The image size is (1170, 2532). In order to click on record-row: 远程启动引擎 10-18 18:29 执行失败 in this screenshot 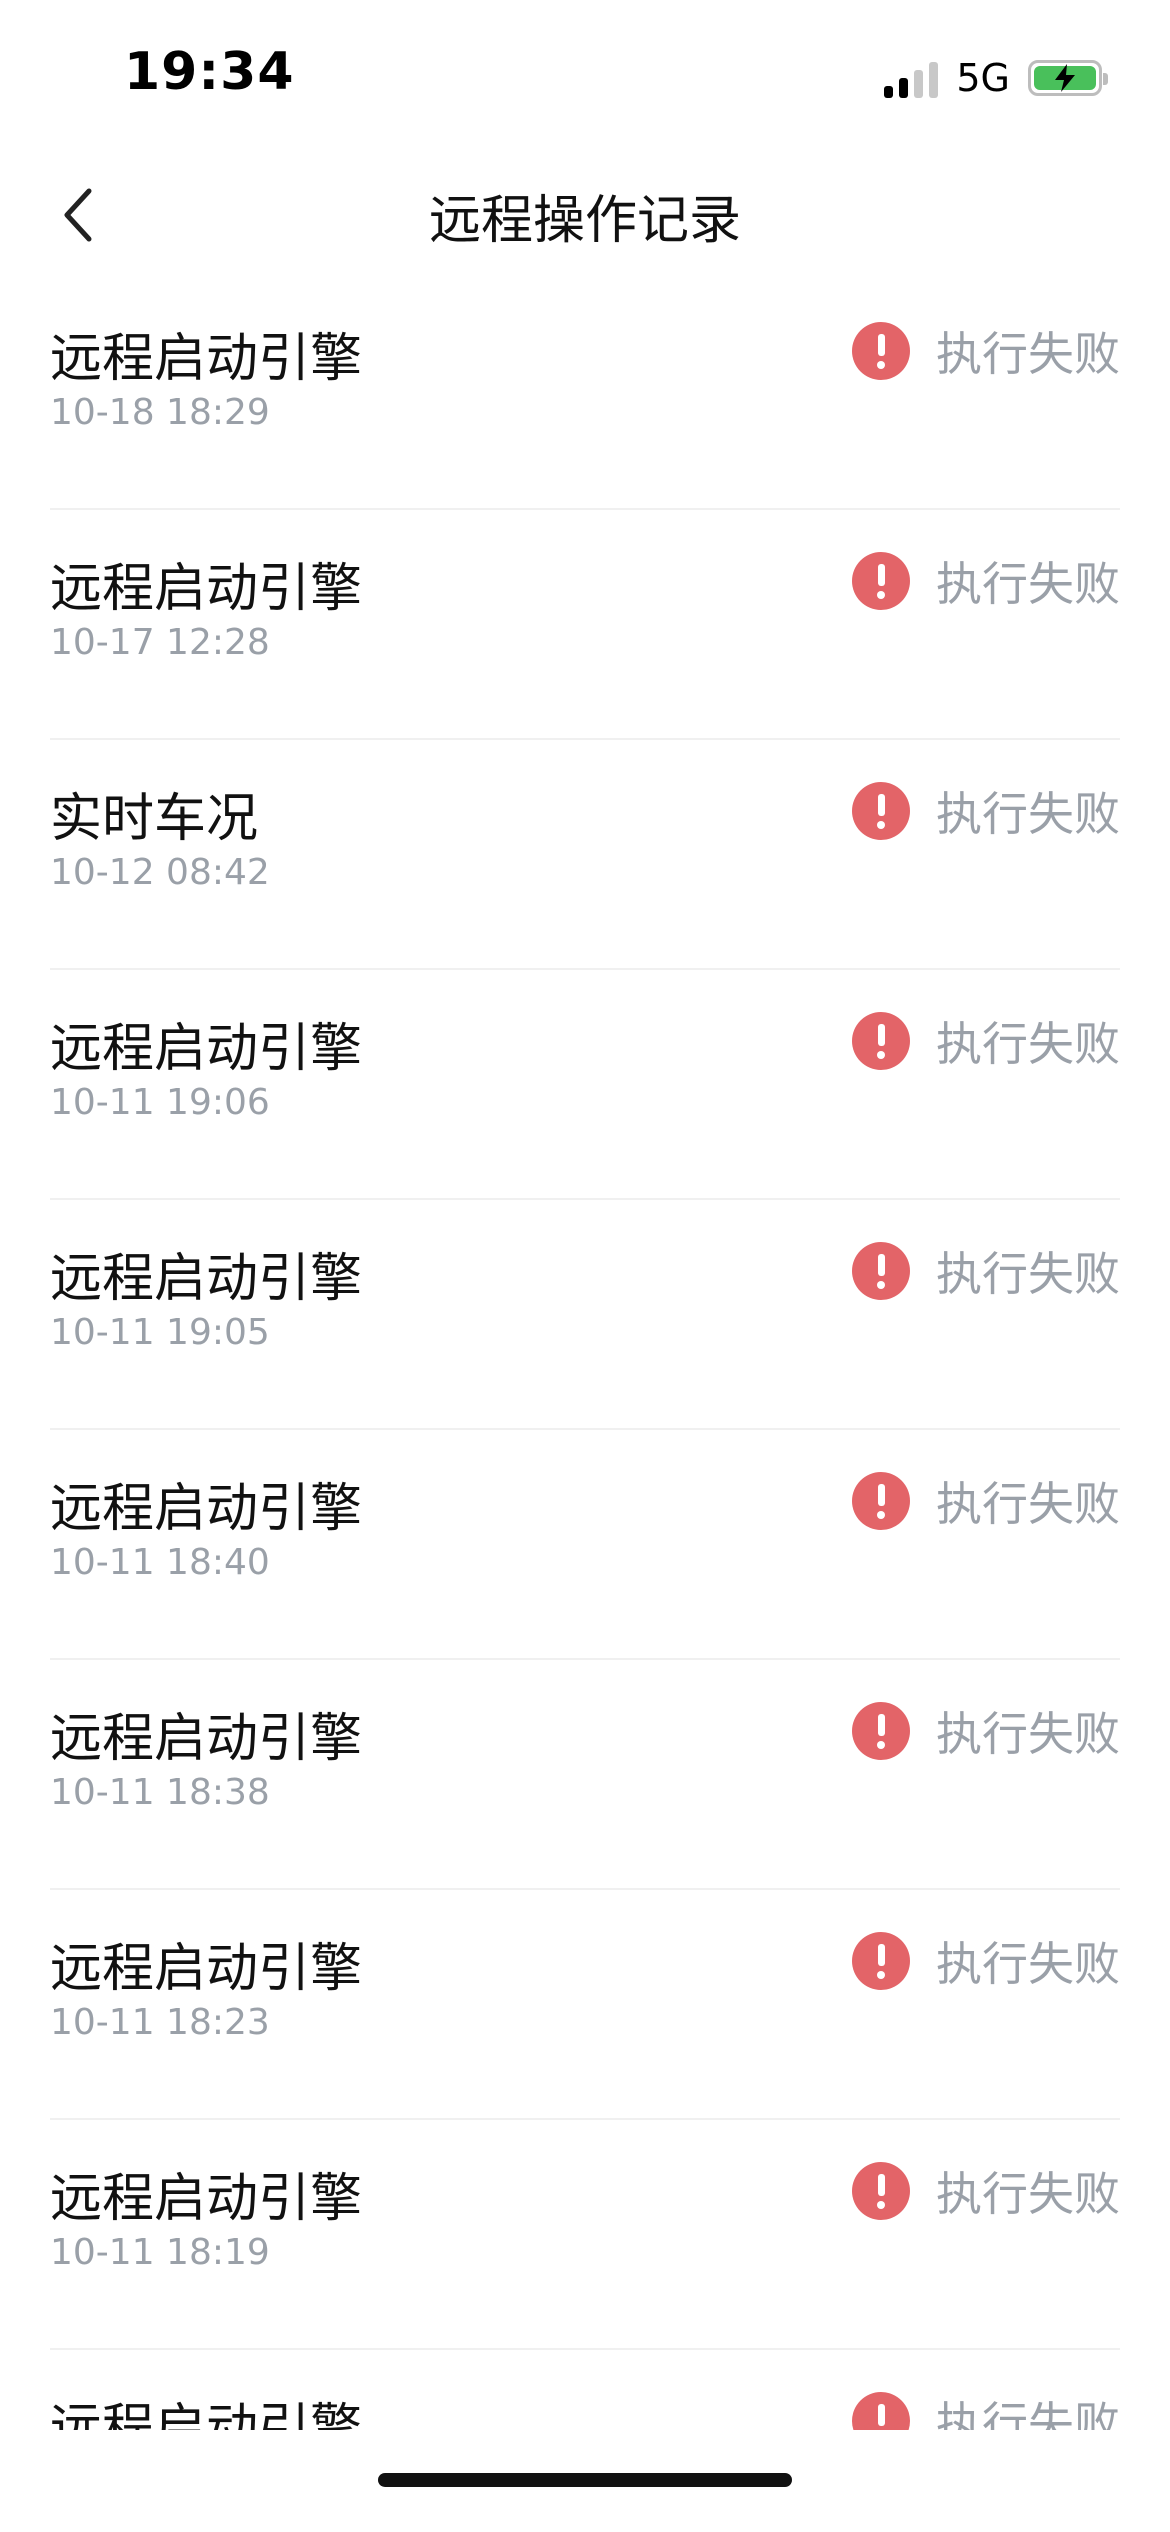, I will do `click(585, 395)`.